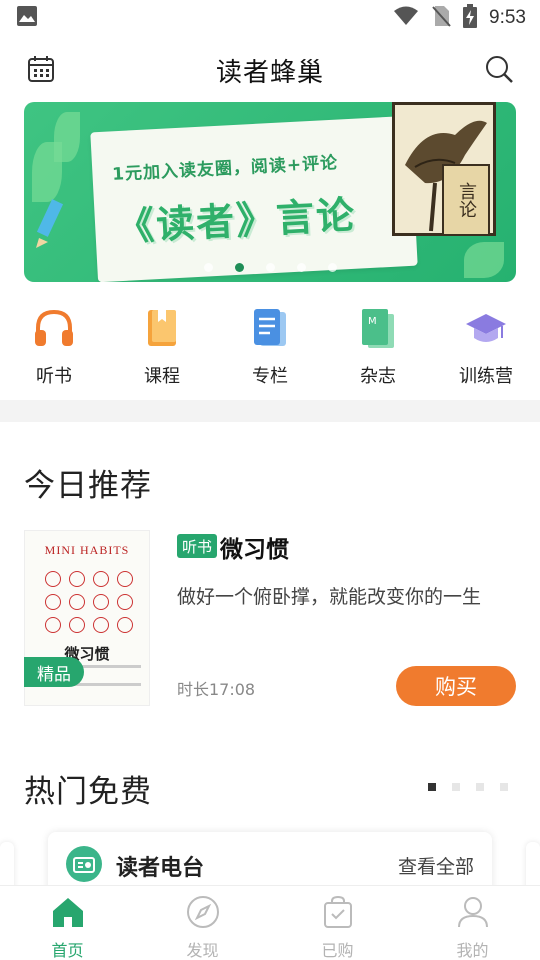 This screenshot has width=540, height=960. Describe the element at coordinates (507, 17) in the screenshot. I see `status-time: 9:53` at that location.